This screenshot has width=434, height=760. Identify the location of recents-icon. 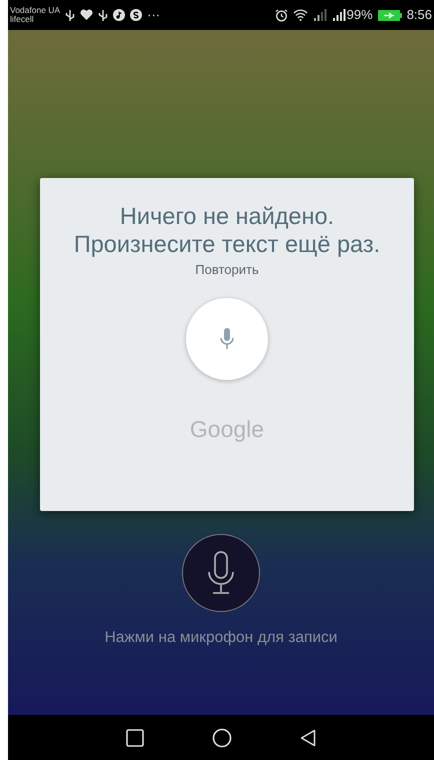
(135, 737).